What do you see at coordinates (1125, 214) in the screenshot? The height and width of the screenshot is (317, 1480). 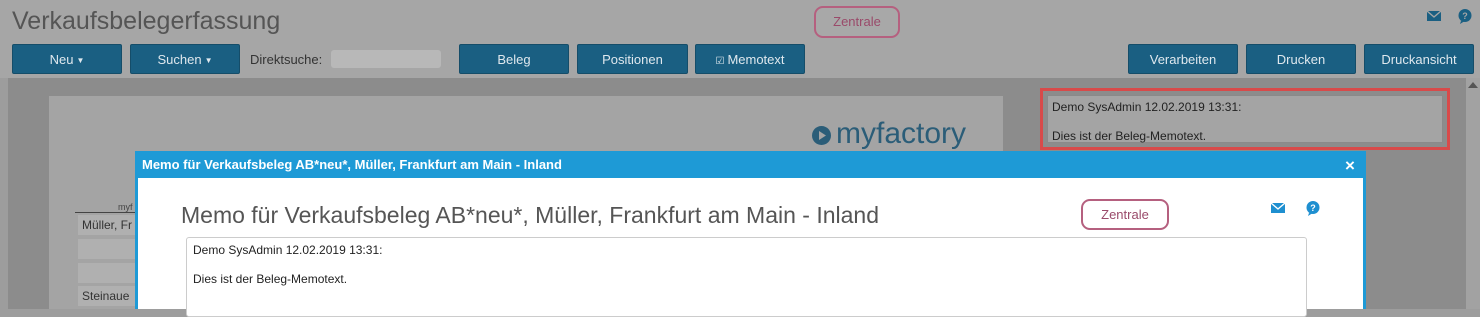 I see `dialog-zentrale-badge: Zentrale` at bounding box center [1125, 214].